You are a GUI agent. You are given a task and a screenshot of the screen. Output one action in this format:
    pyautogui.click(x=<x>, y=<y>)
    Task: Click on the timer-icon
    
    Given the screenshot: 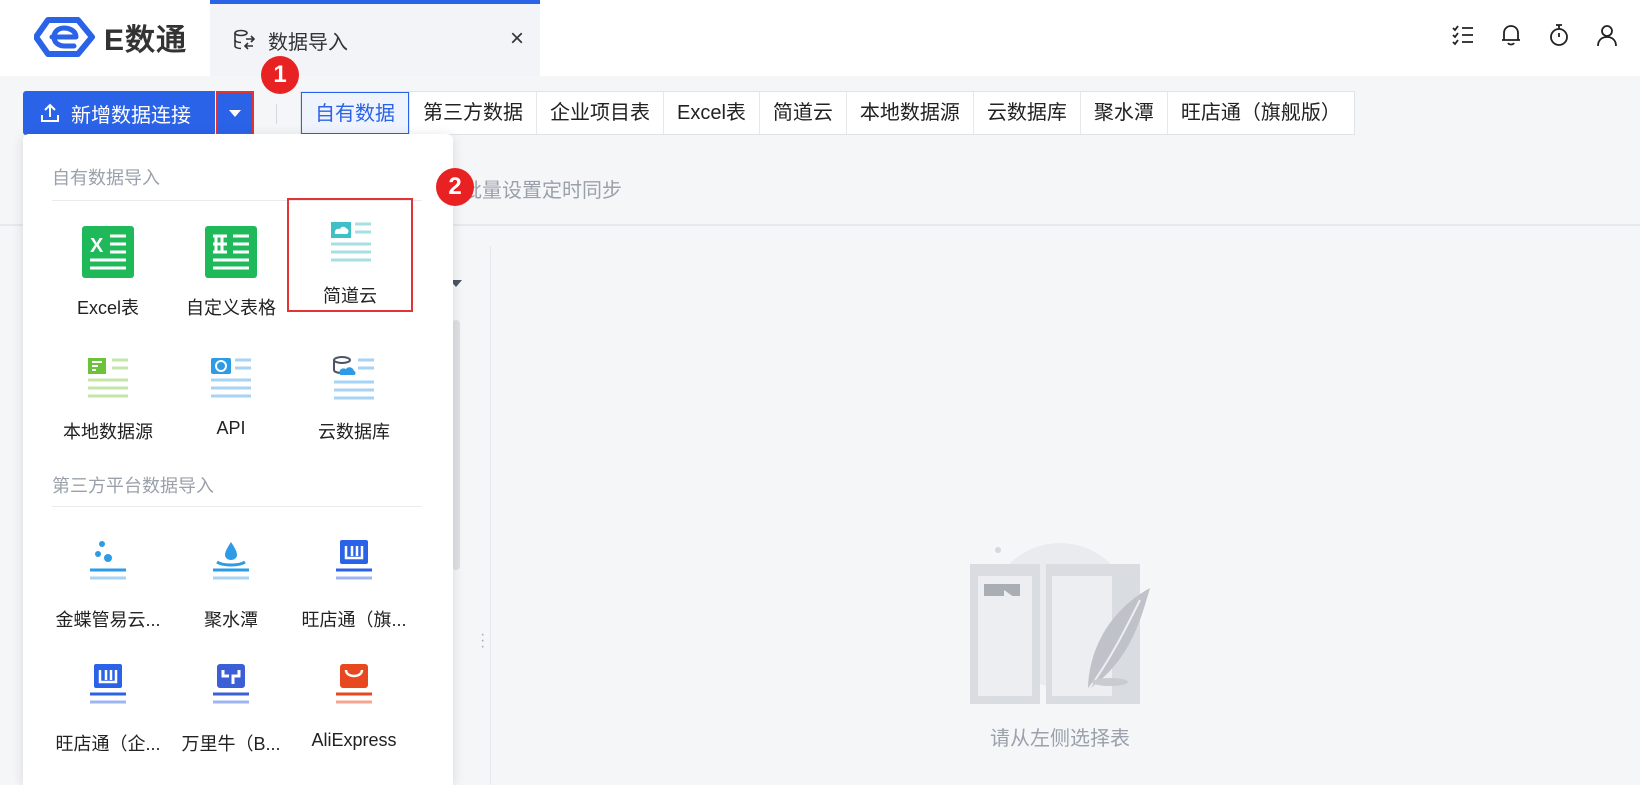 What is the action you would take?
    pyautogui.click(x=1559, y=35)
    